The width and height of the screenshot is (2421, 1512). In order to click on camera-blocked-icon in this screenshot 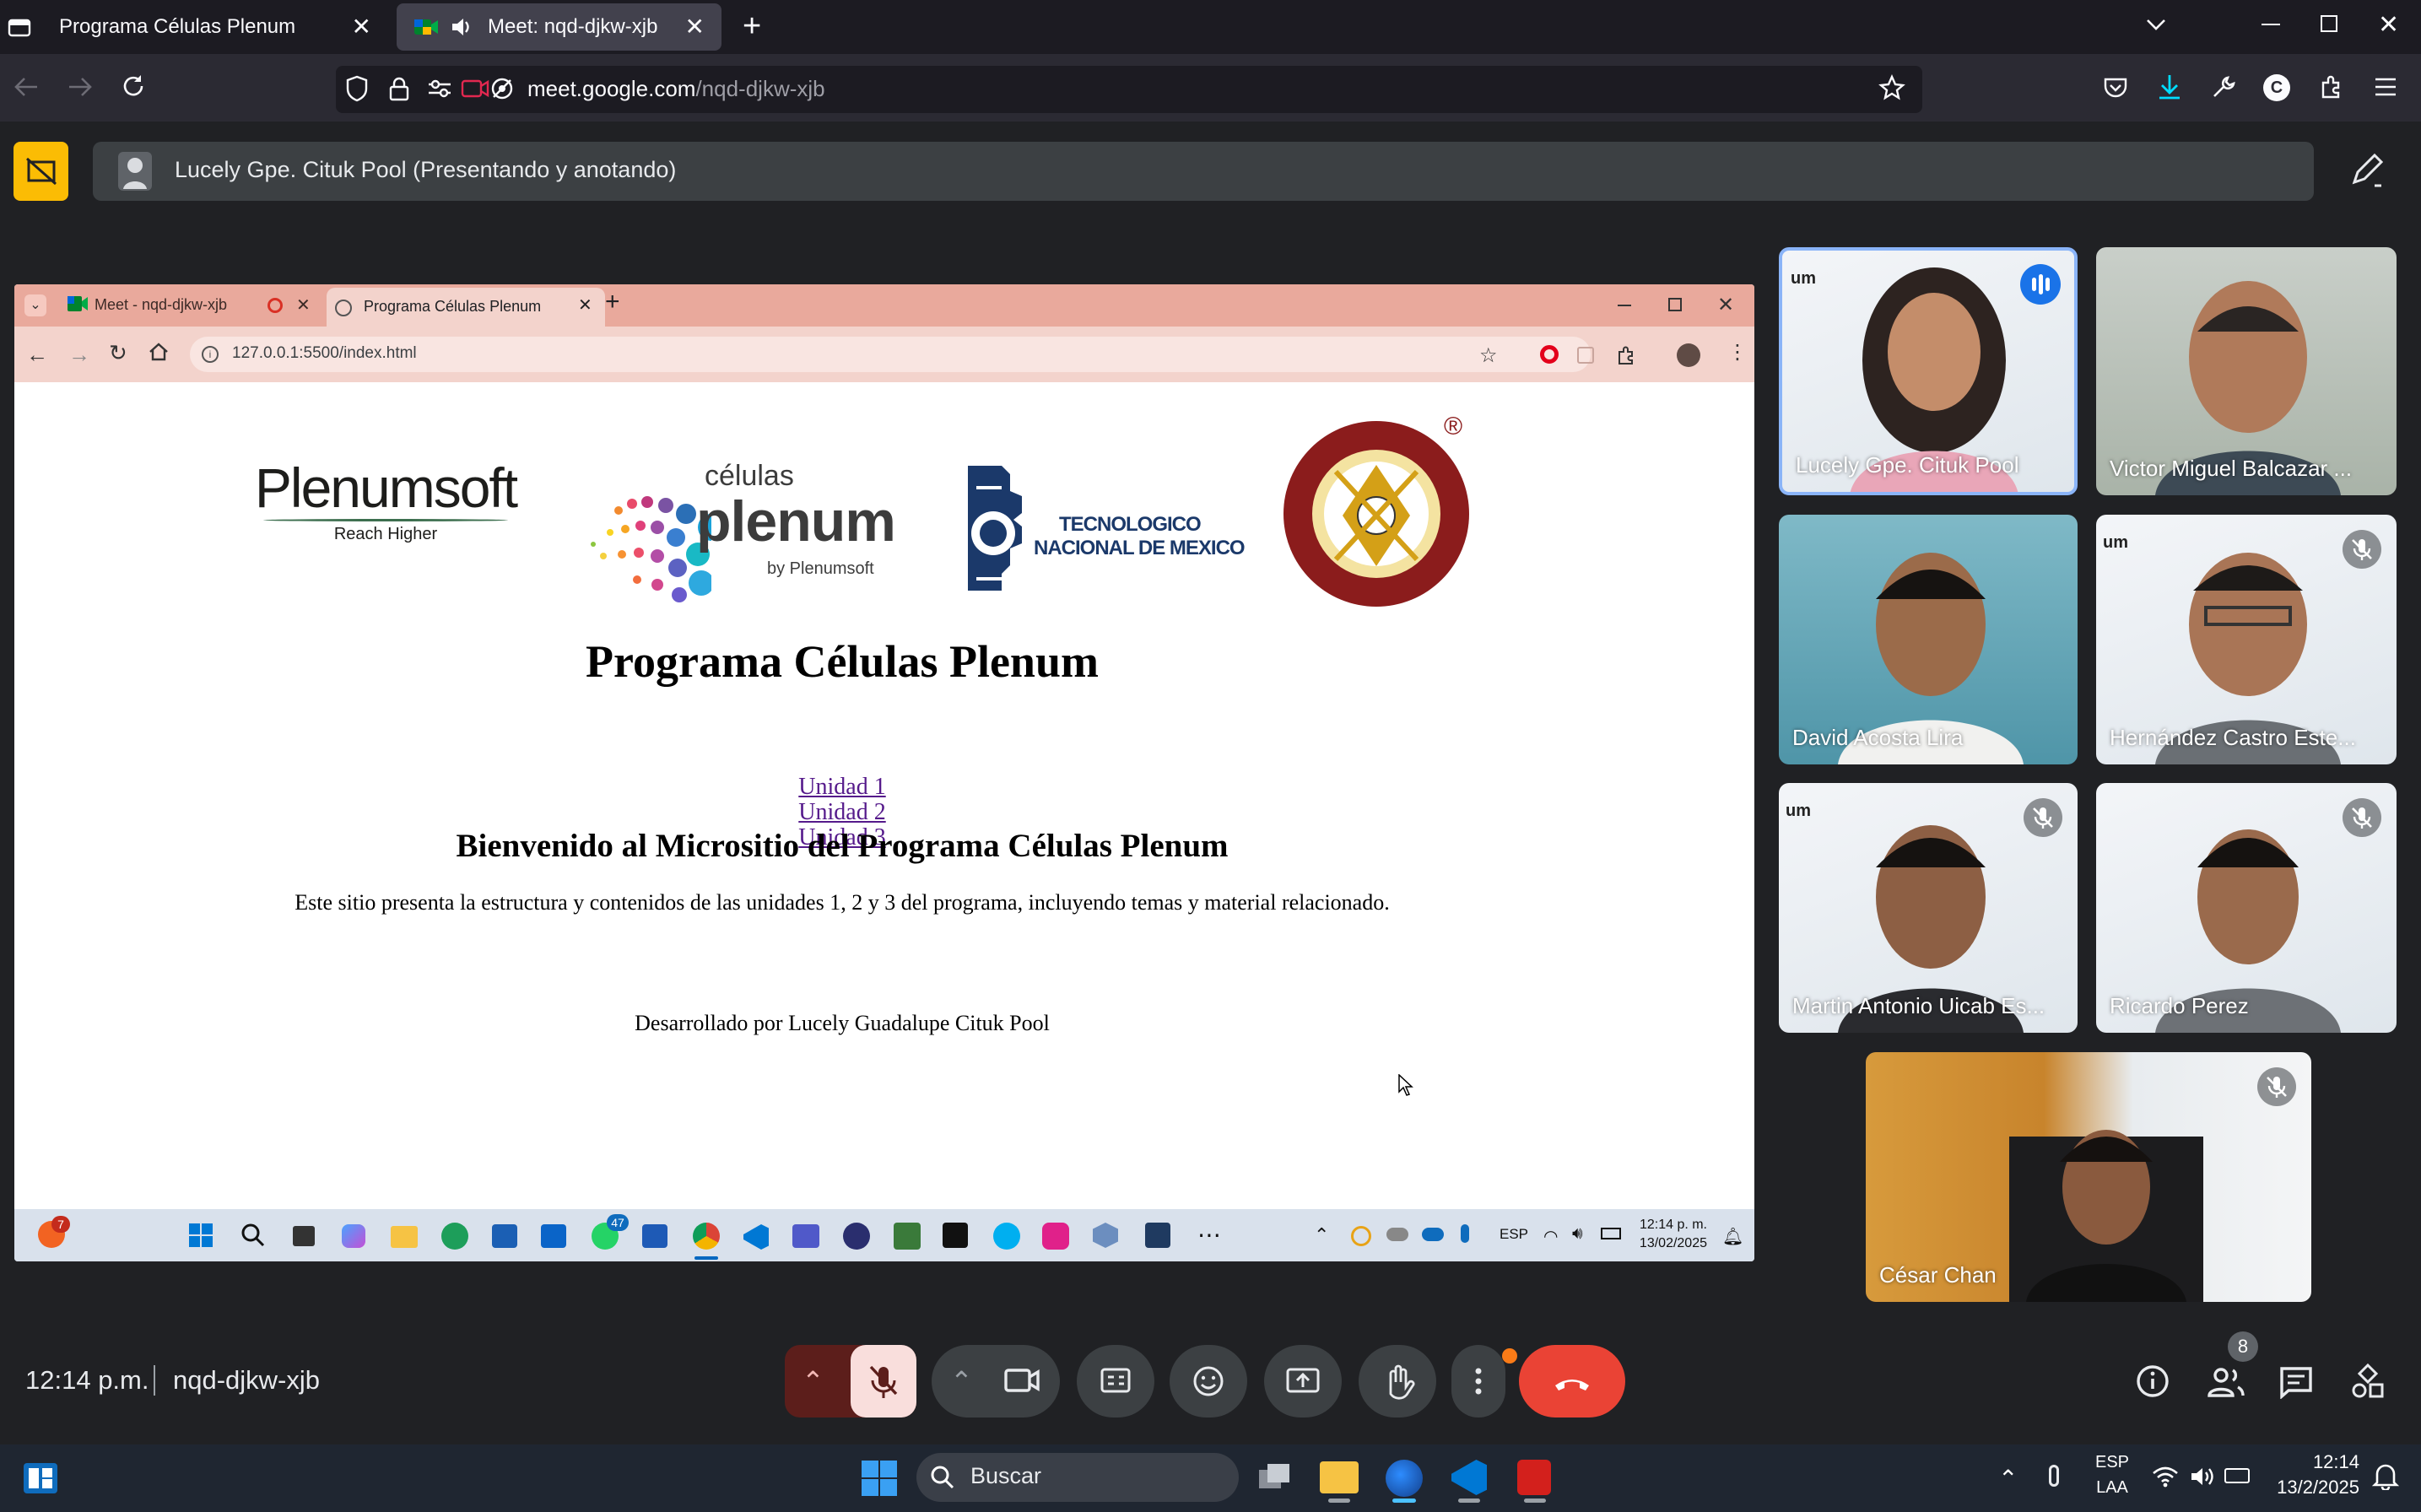, I will do `click(475, 89)`.